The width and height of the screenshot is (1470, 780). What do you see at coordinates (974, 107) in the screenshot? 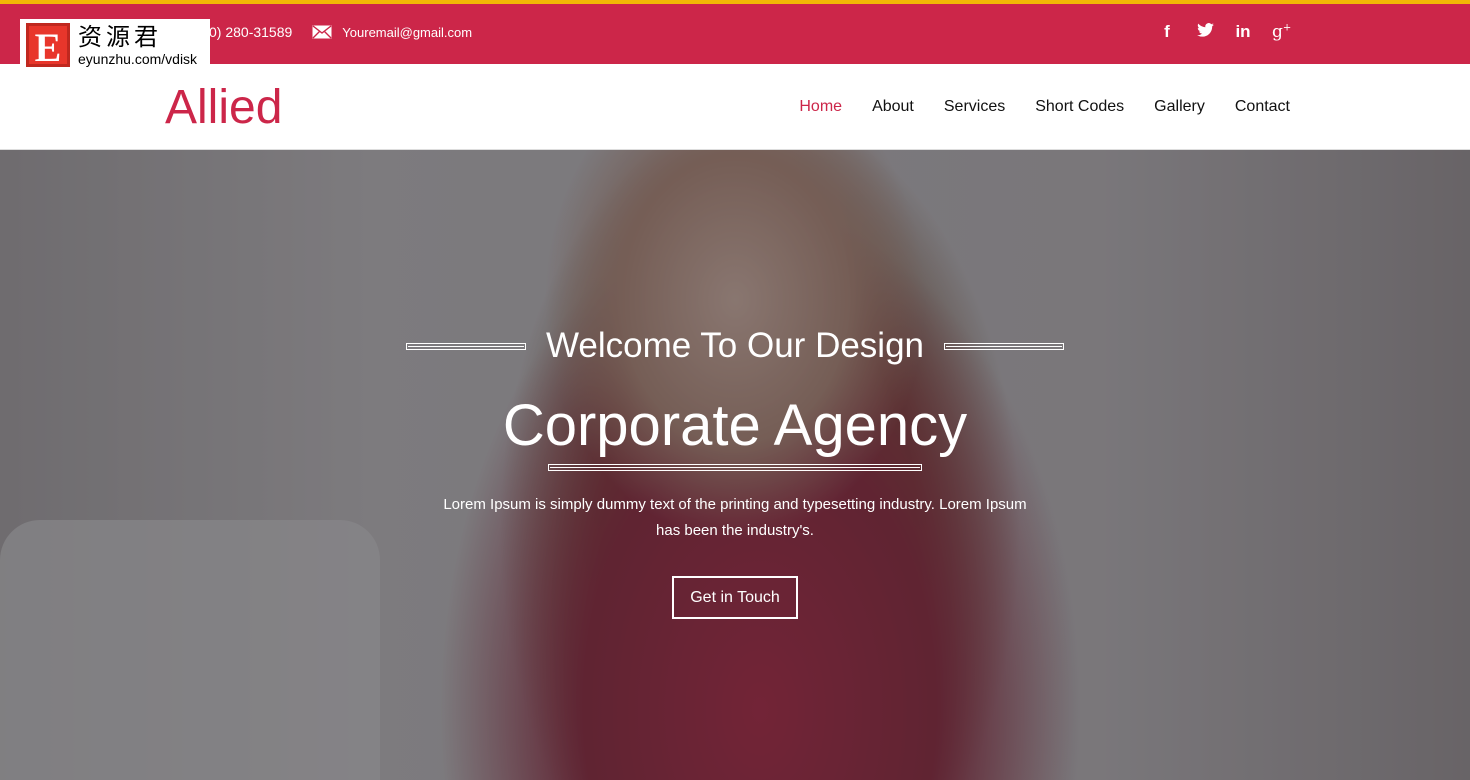
I see `nav-services: Services` at bounding box center [974, 107].